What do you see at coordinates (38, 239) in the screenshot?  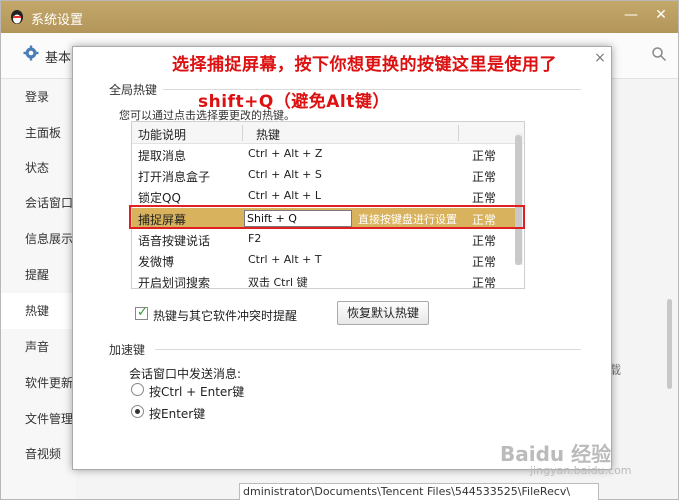 I see `sidebar-item-info-display: 信息展示` at bounding box center [38, 239].